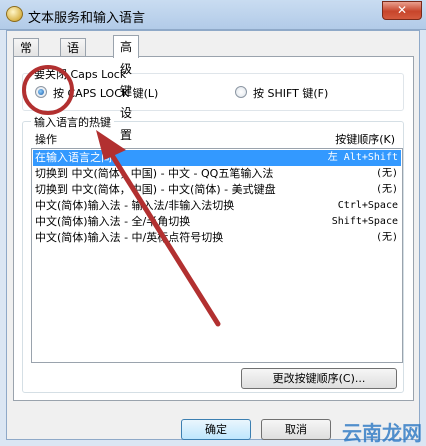  What do you see at coordinates (155, 189) in the screenshot?
I see `hotkey-action: 切换到 中文(简体，中国) - 中文(简体) - 美式键盘` at bounding box center [155, 189].